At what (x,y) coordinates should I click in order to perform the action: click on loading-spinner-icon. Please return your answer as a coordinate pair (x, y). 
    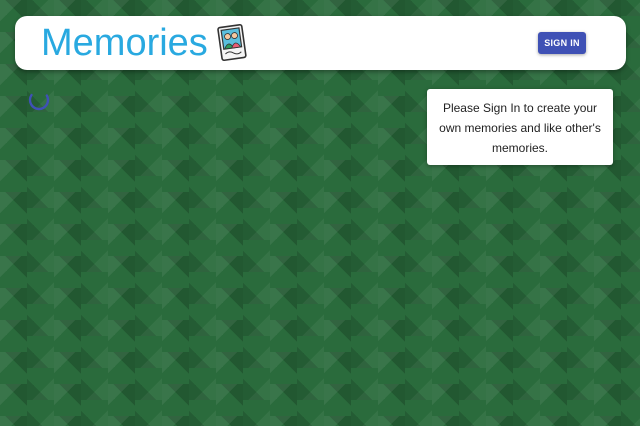
    Looking at the image, I should click on (39, 100).